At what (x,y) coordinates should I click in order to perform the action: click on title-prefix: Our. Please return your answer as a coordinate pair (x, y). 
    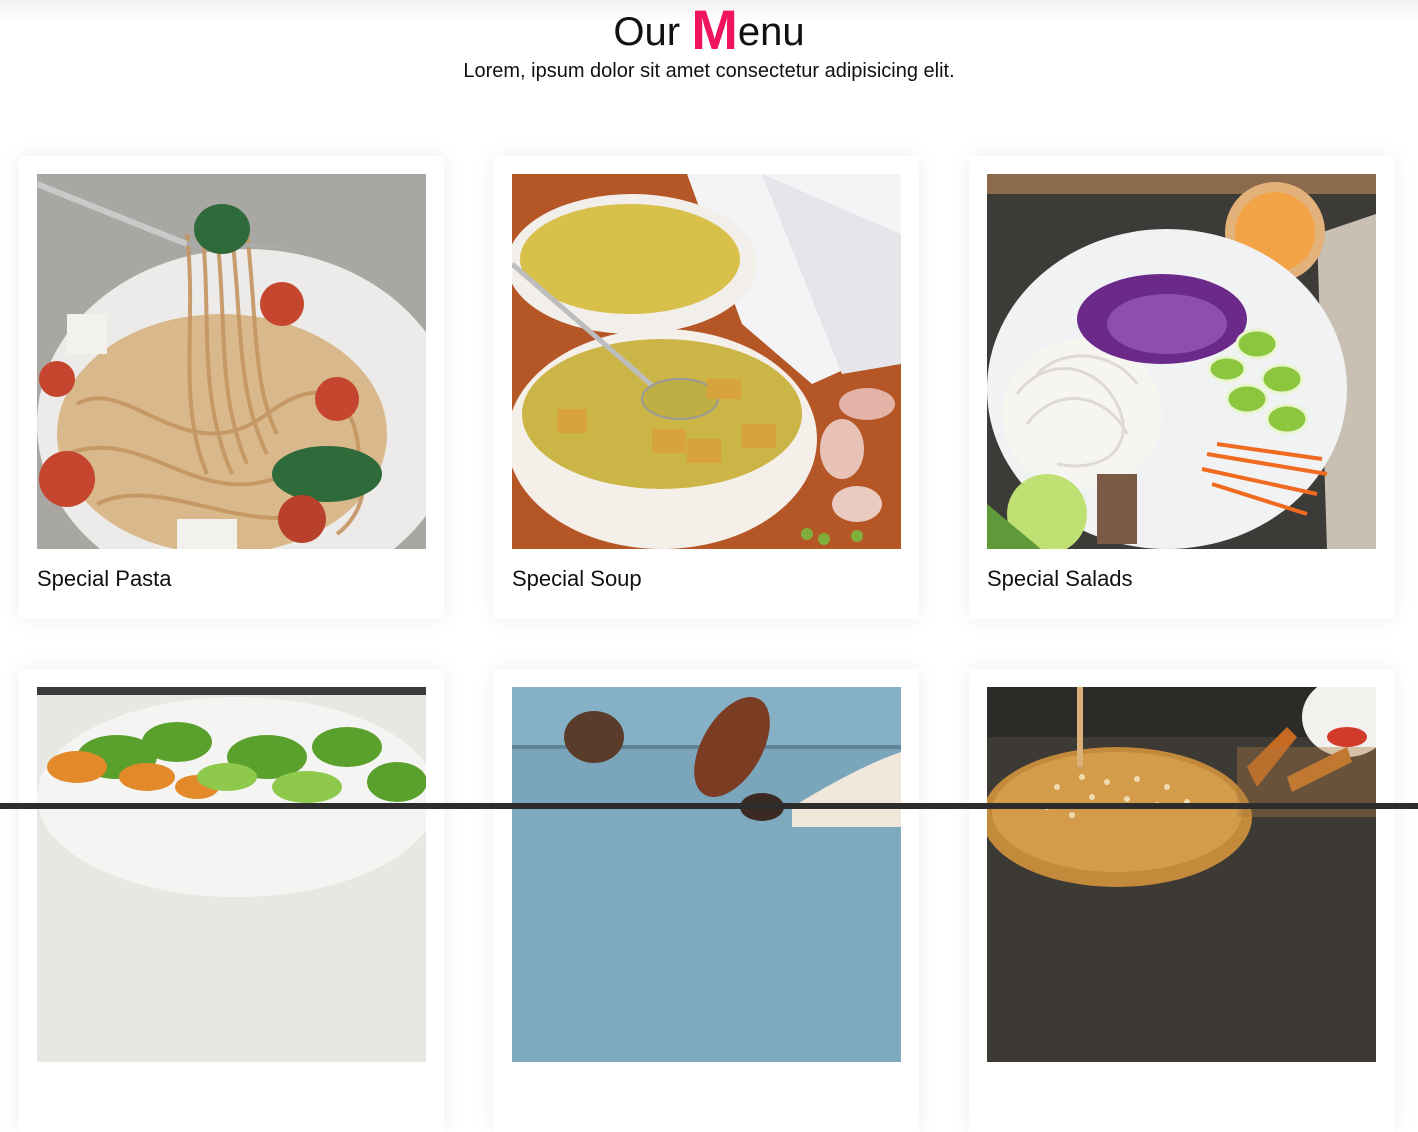
    Looking at the image, I should click on (652, 32).